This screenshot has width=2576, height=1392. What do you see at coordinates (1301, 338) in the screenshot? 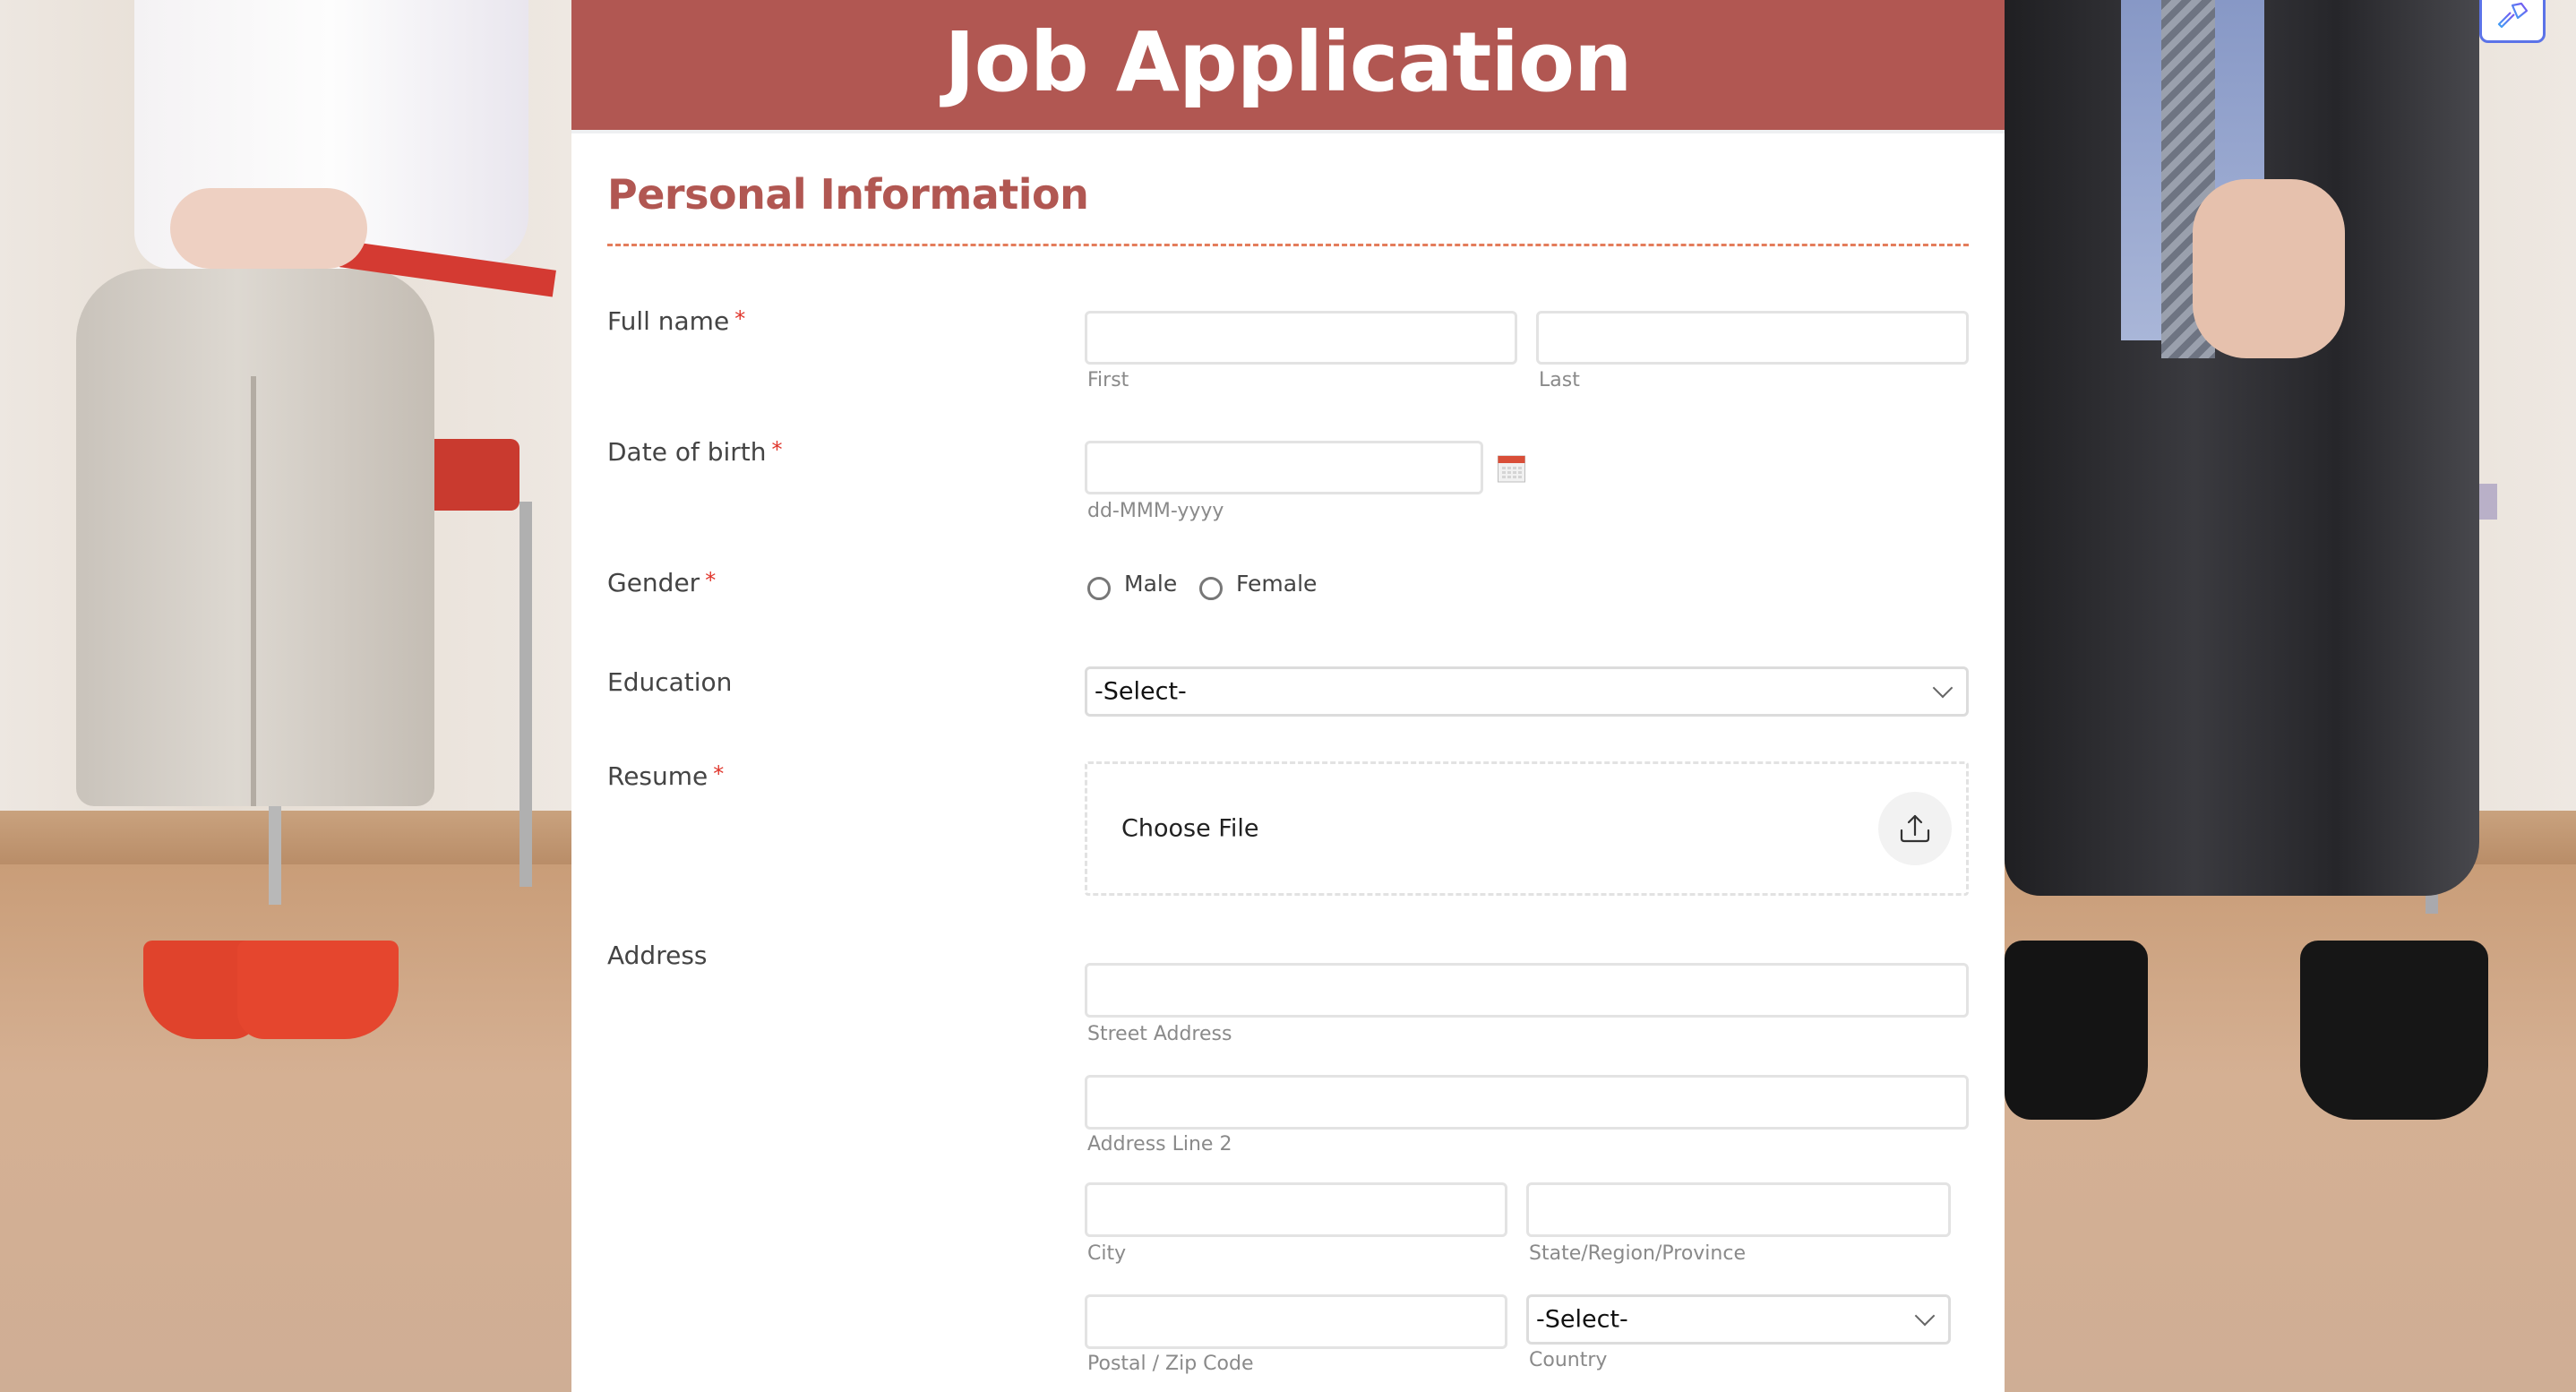
I see `first-name-input` at bounding box center [1301, 338].